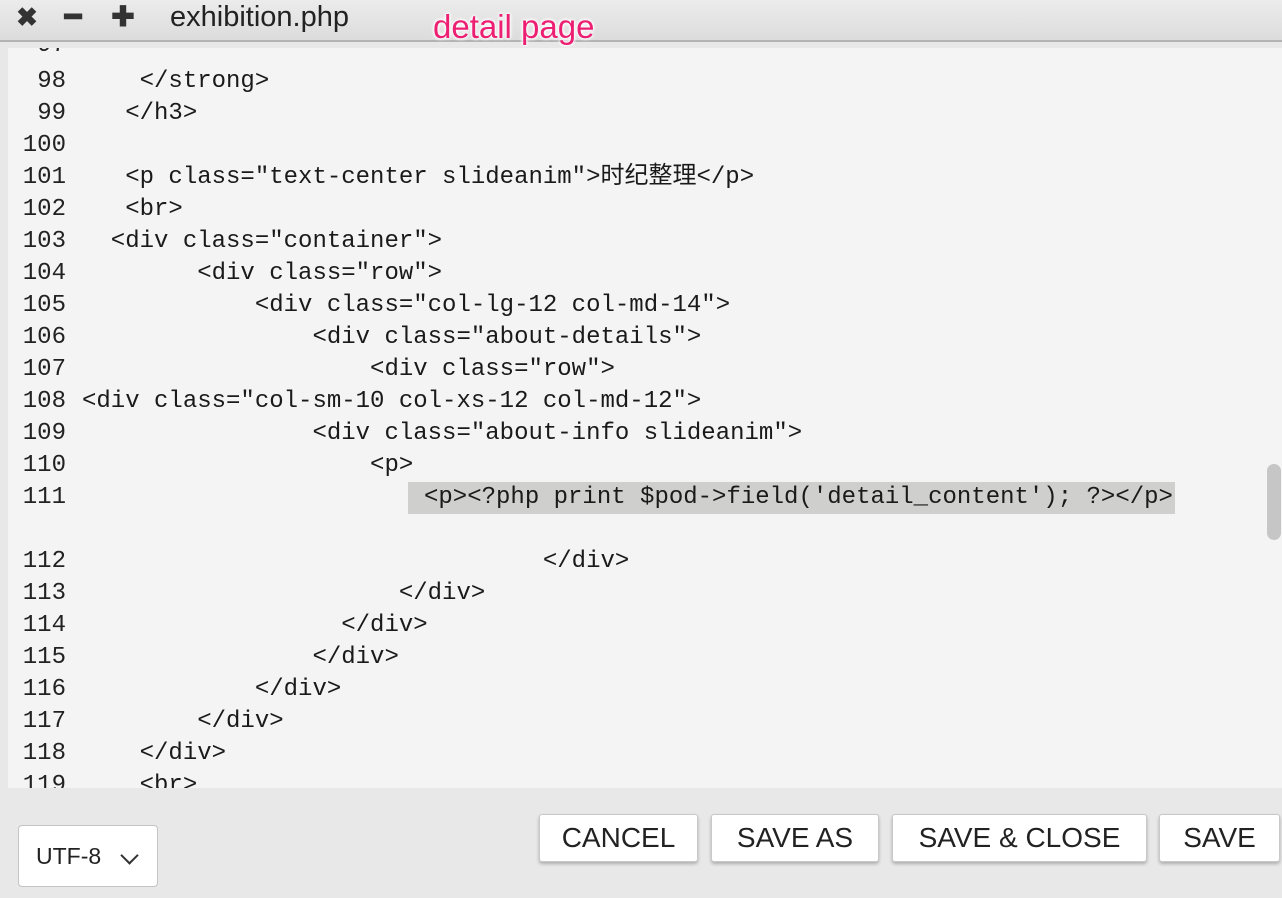 Image resolution: width=1282 pixels, height=898 pixels. What do you see at coordinates (44, 625) in the screenshot?
I see `line-number: 114` at bounding box center [44, 625].